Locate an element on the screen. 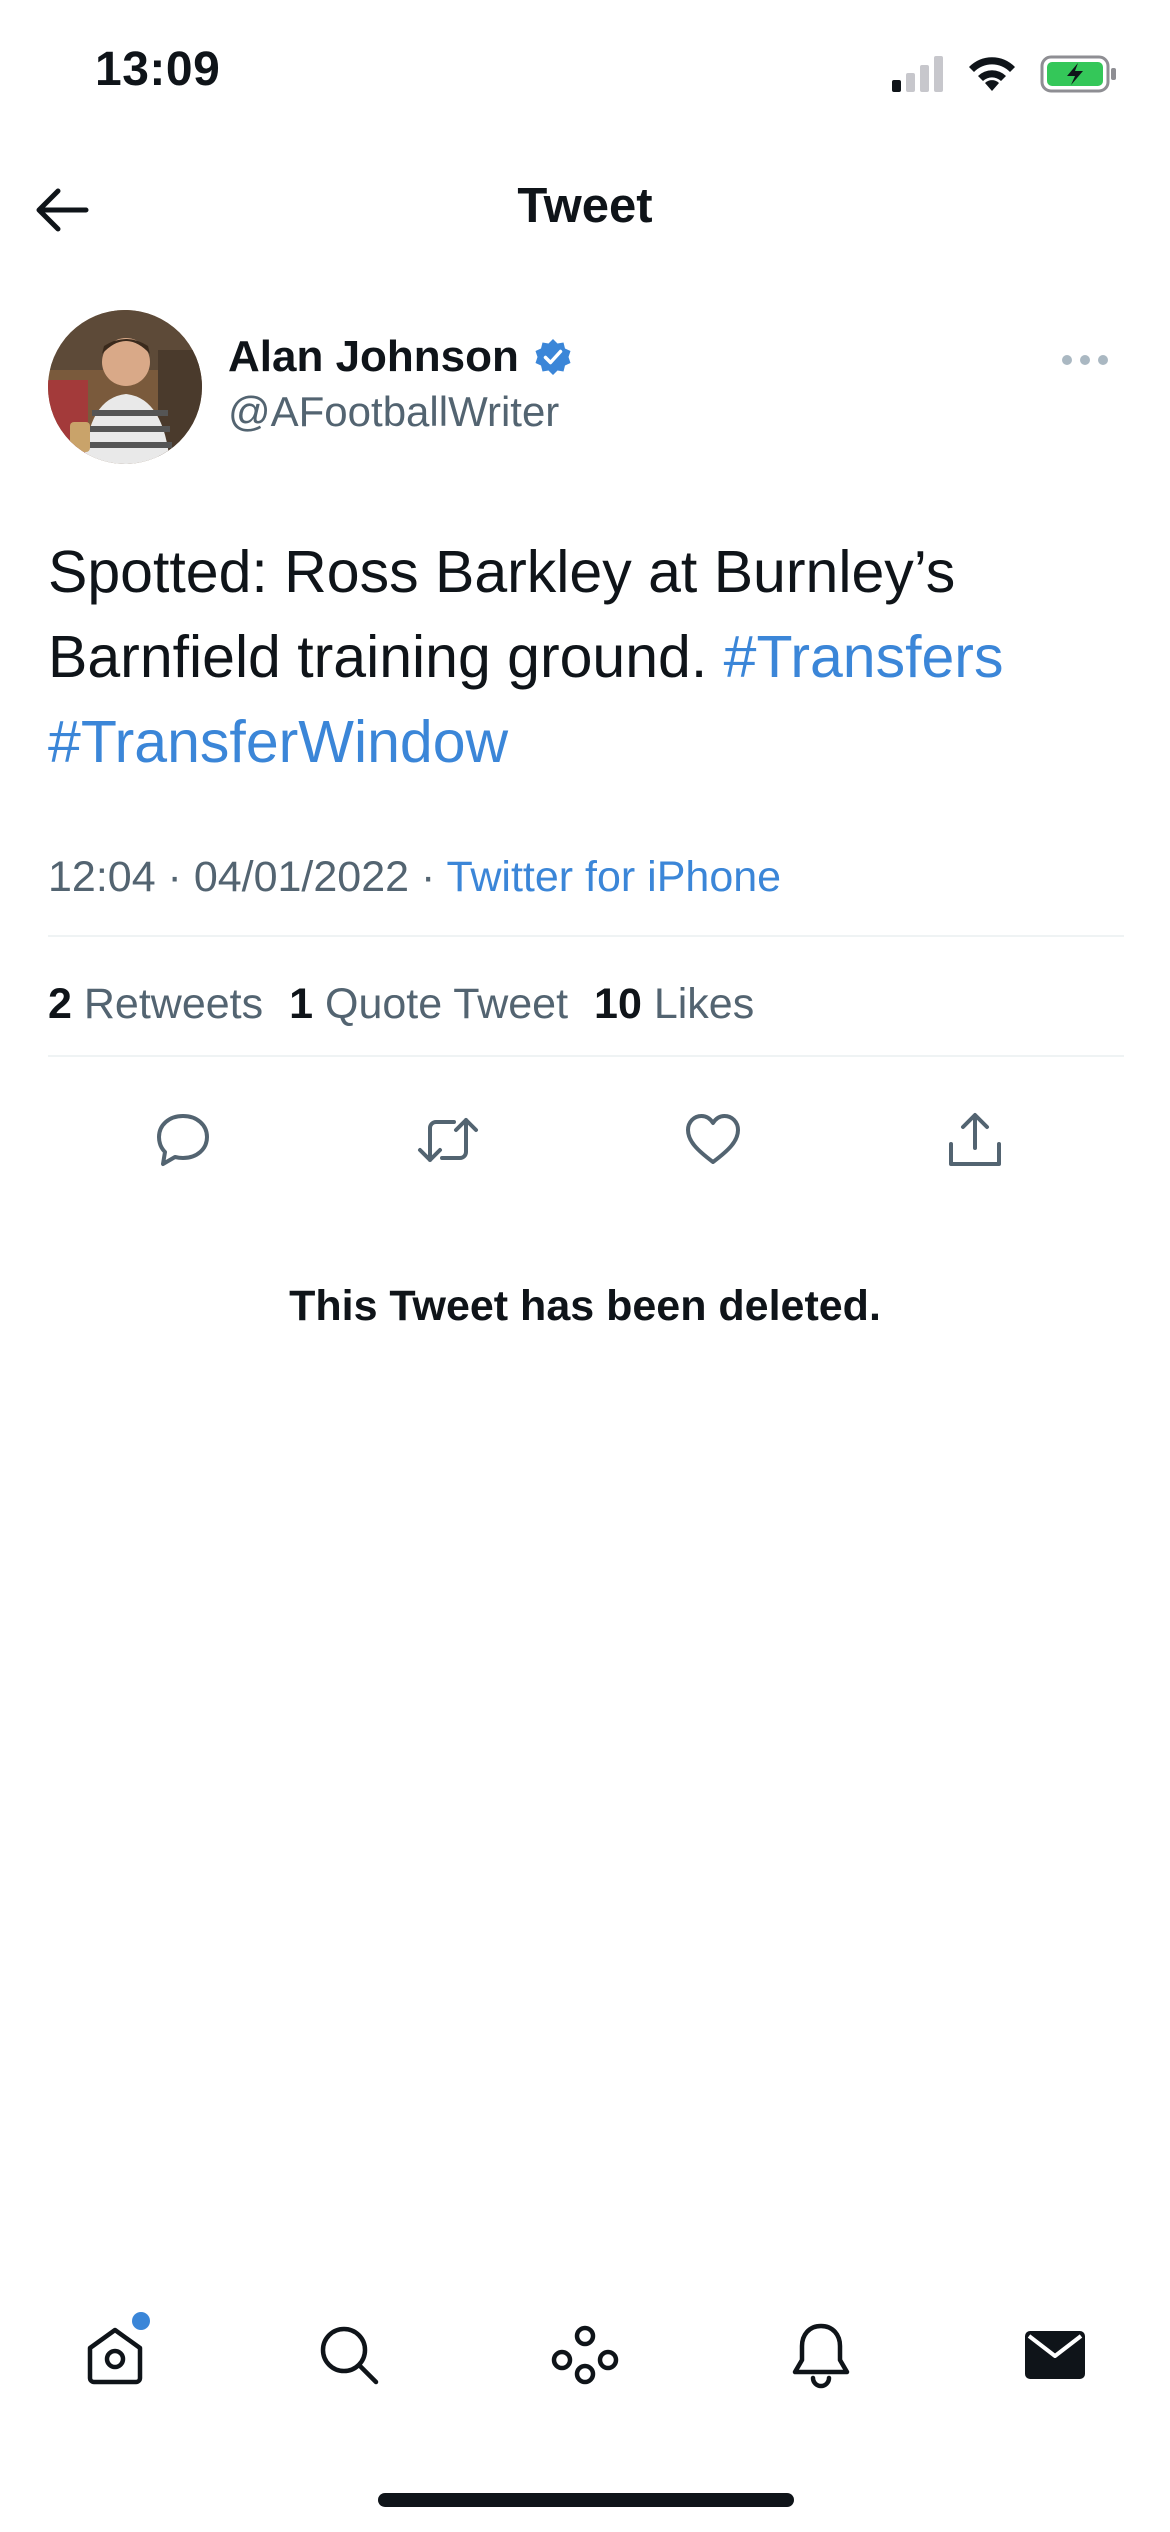 The image size is (1170, 2532). tab-spaces is located at coordinates (585, 2355).